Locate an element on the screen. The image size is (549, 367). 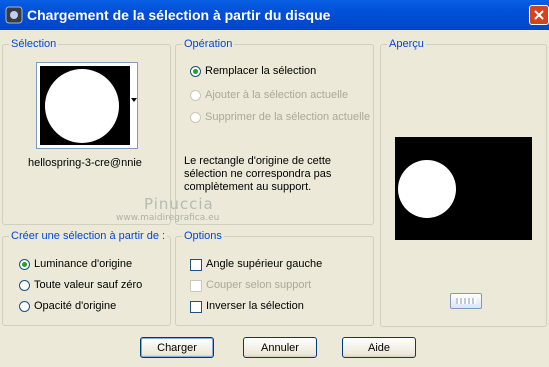
radio-nonzero is located at coordinates (24, 285).